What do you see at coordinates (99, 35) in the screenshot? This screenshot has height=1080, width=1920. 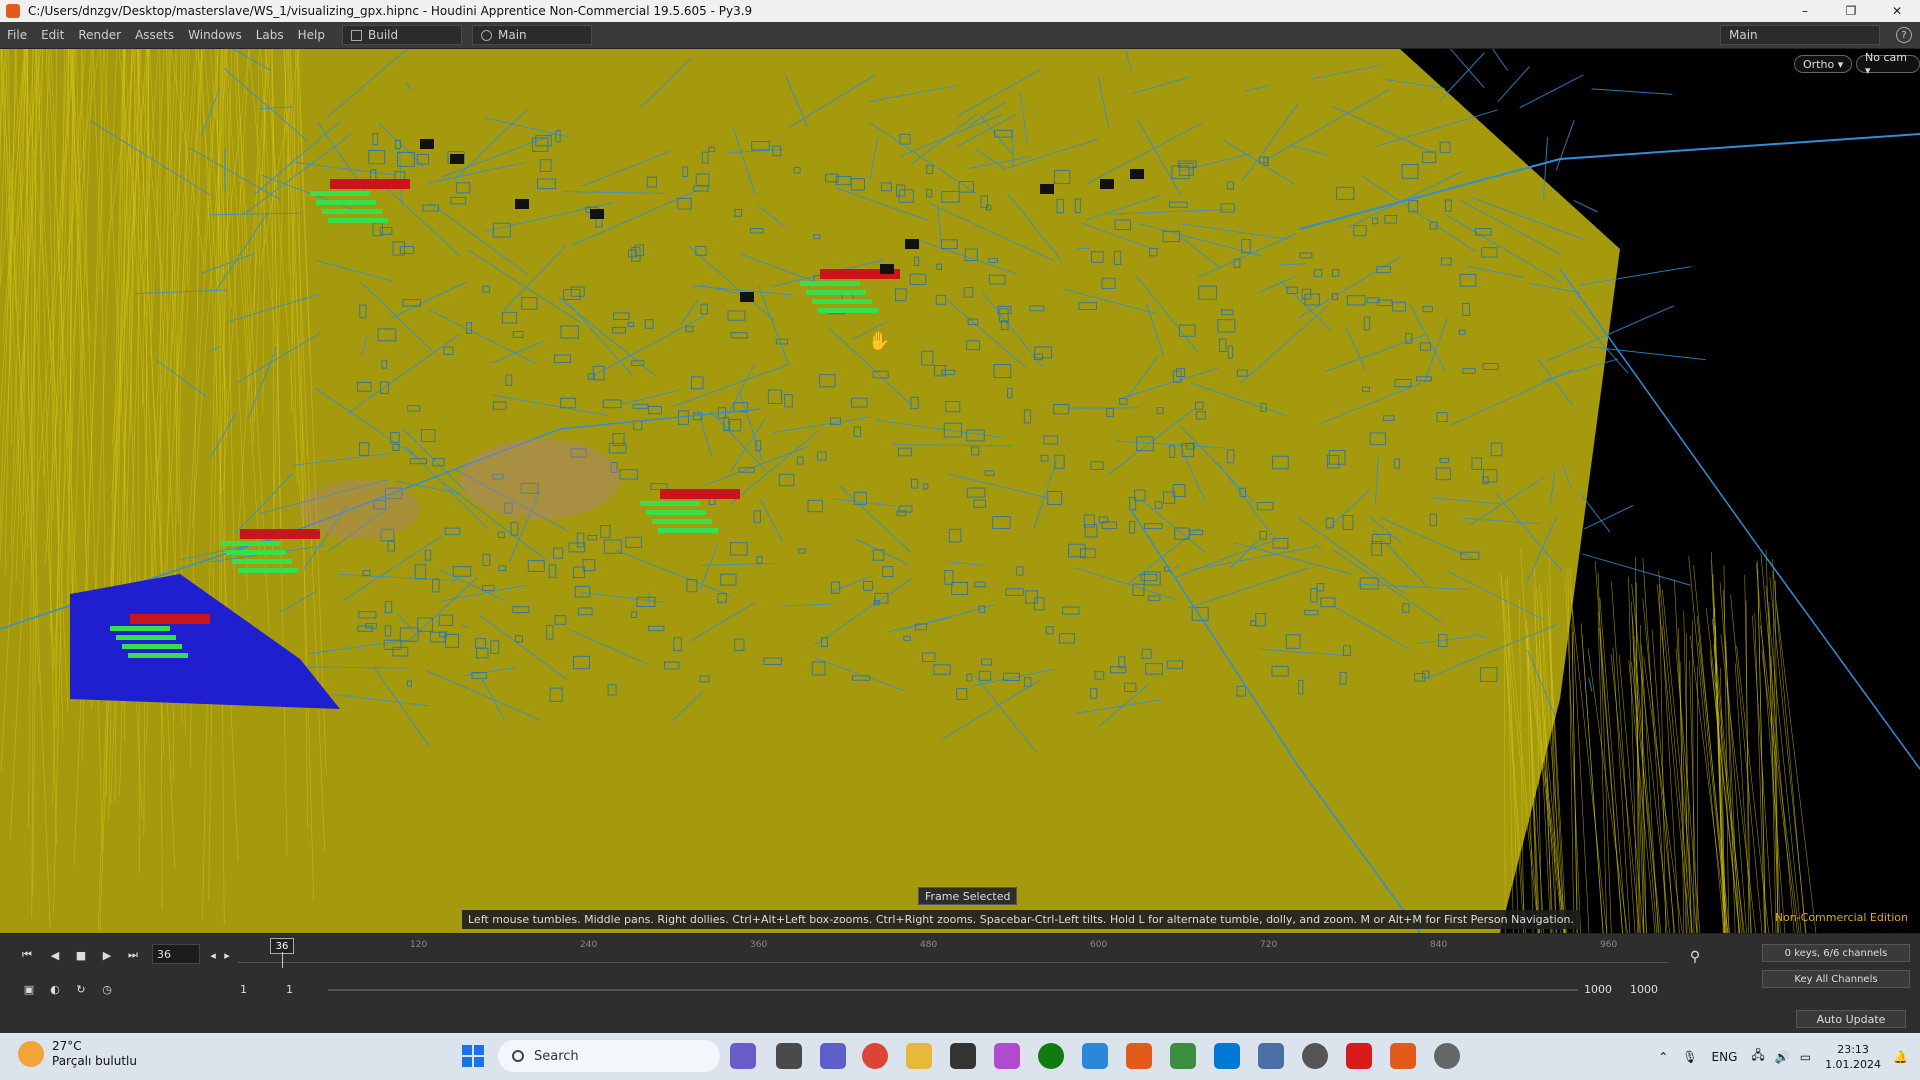 I see `menu-render: Render` at bounding box center [99, 35].